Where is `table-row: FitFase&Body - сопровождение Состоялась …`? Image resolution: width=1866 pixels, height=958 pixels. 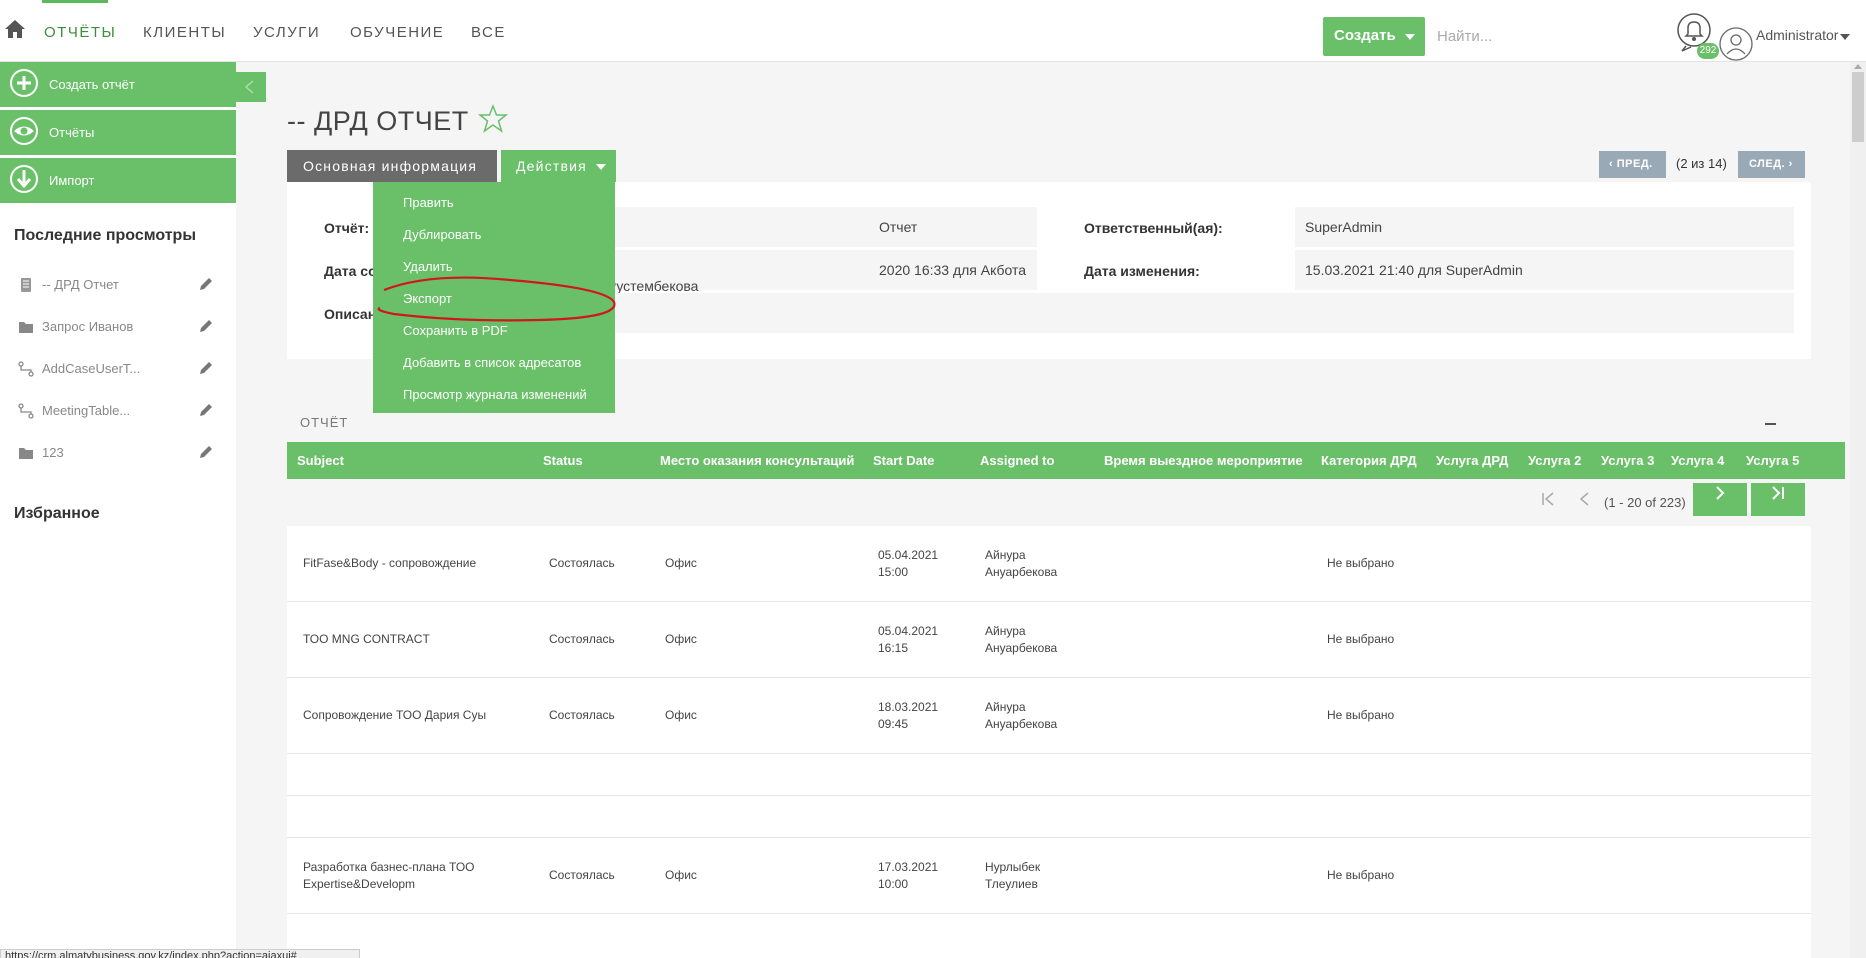 table-row: FitFase&Body - сопровождение Состоялась … is located at coordinates (1049, 564).